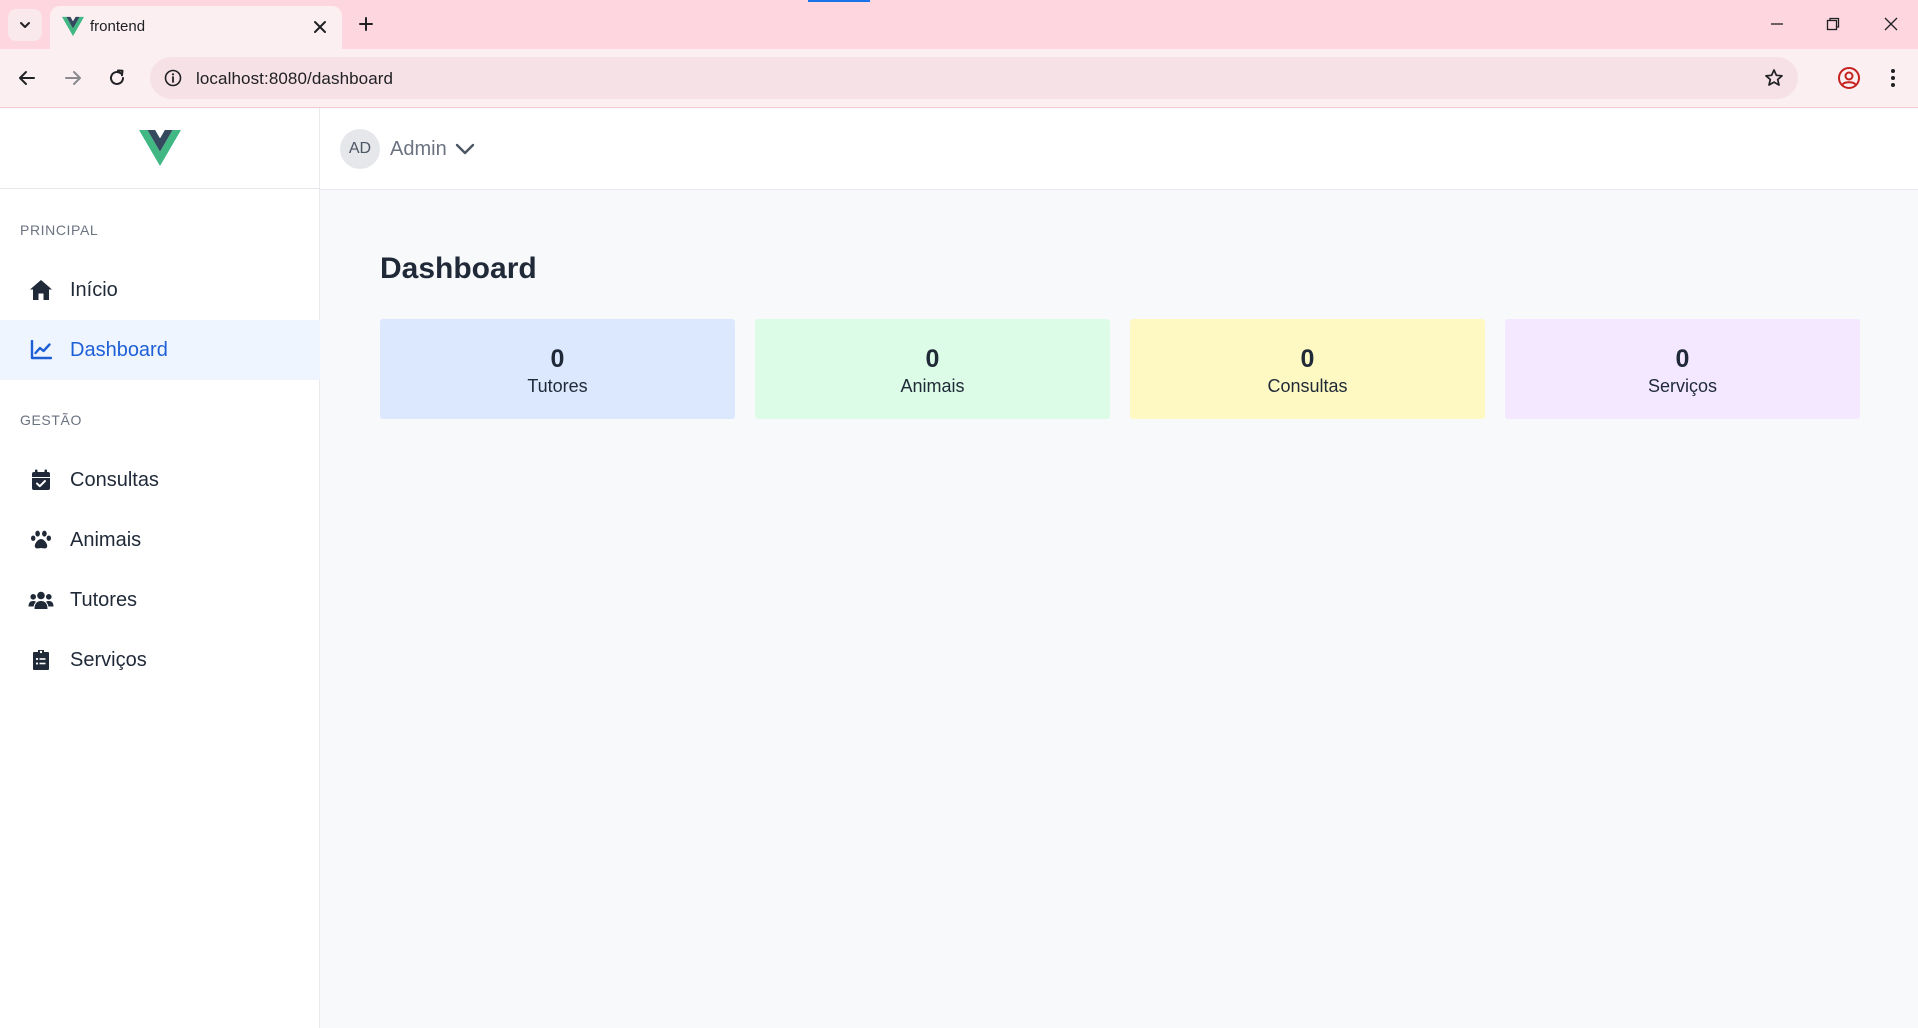 The height and width of the screenshot is (1028, 1918). I want to click on profile-button, so click(1849, 78).